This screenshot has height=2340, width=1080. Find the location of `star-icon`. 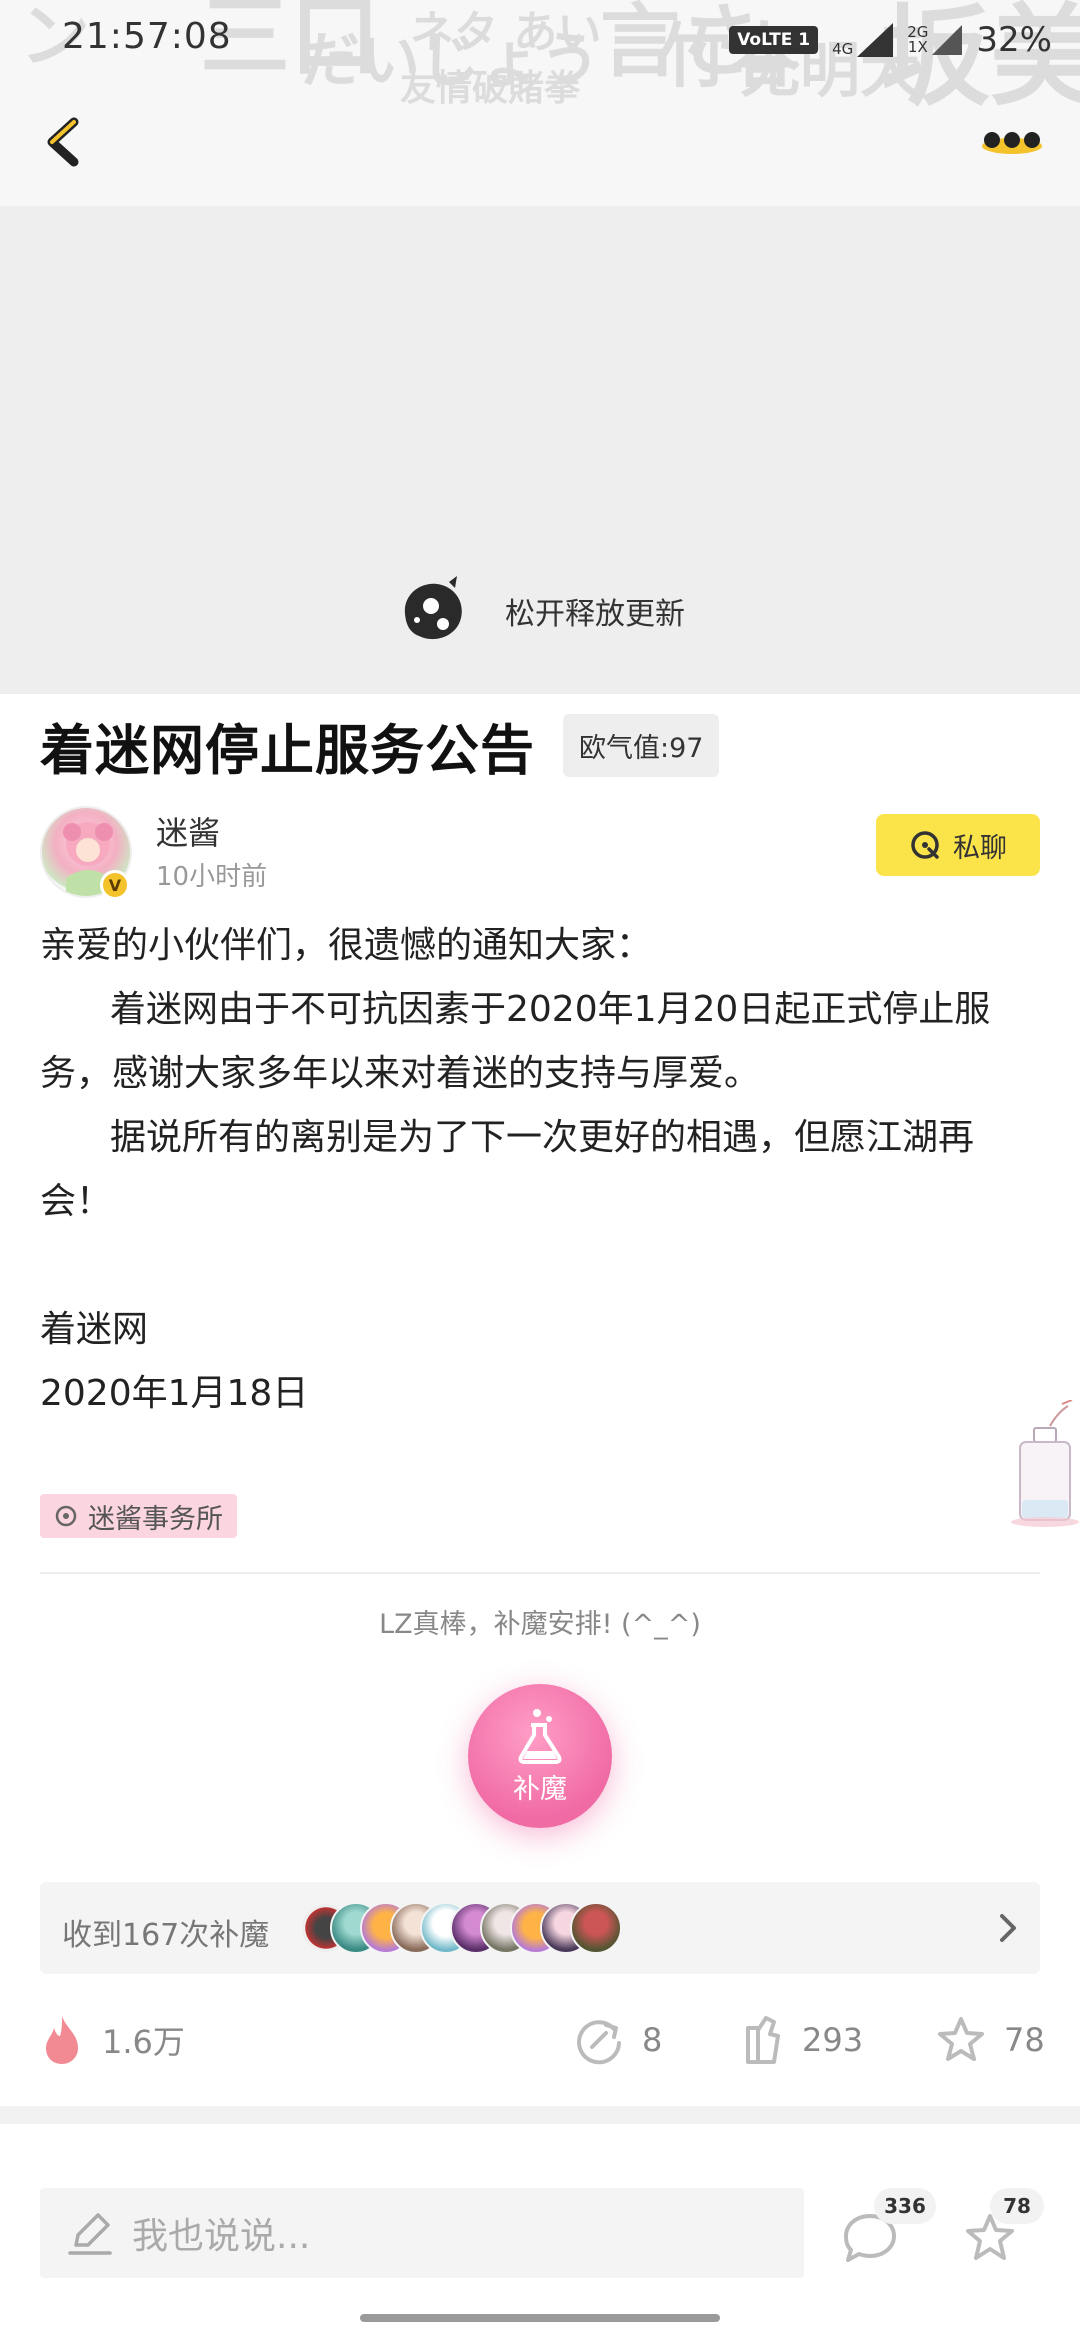

star-icon is located at coordinates (961, 2039).